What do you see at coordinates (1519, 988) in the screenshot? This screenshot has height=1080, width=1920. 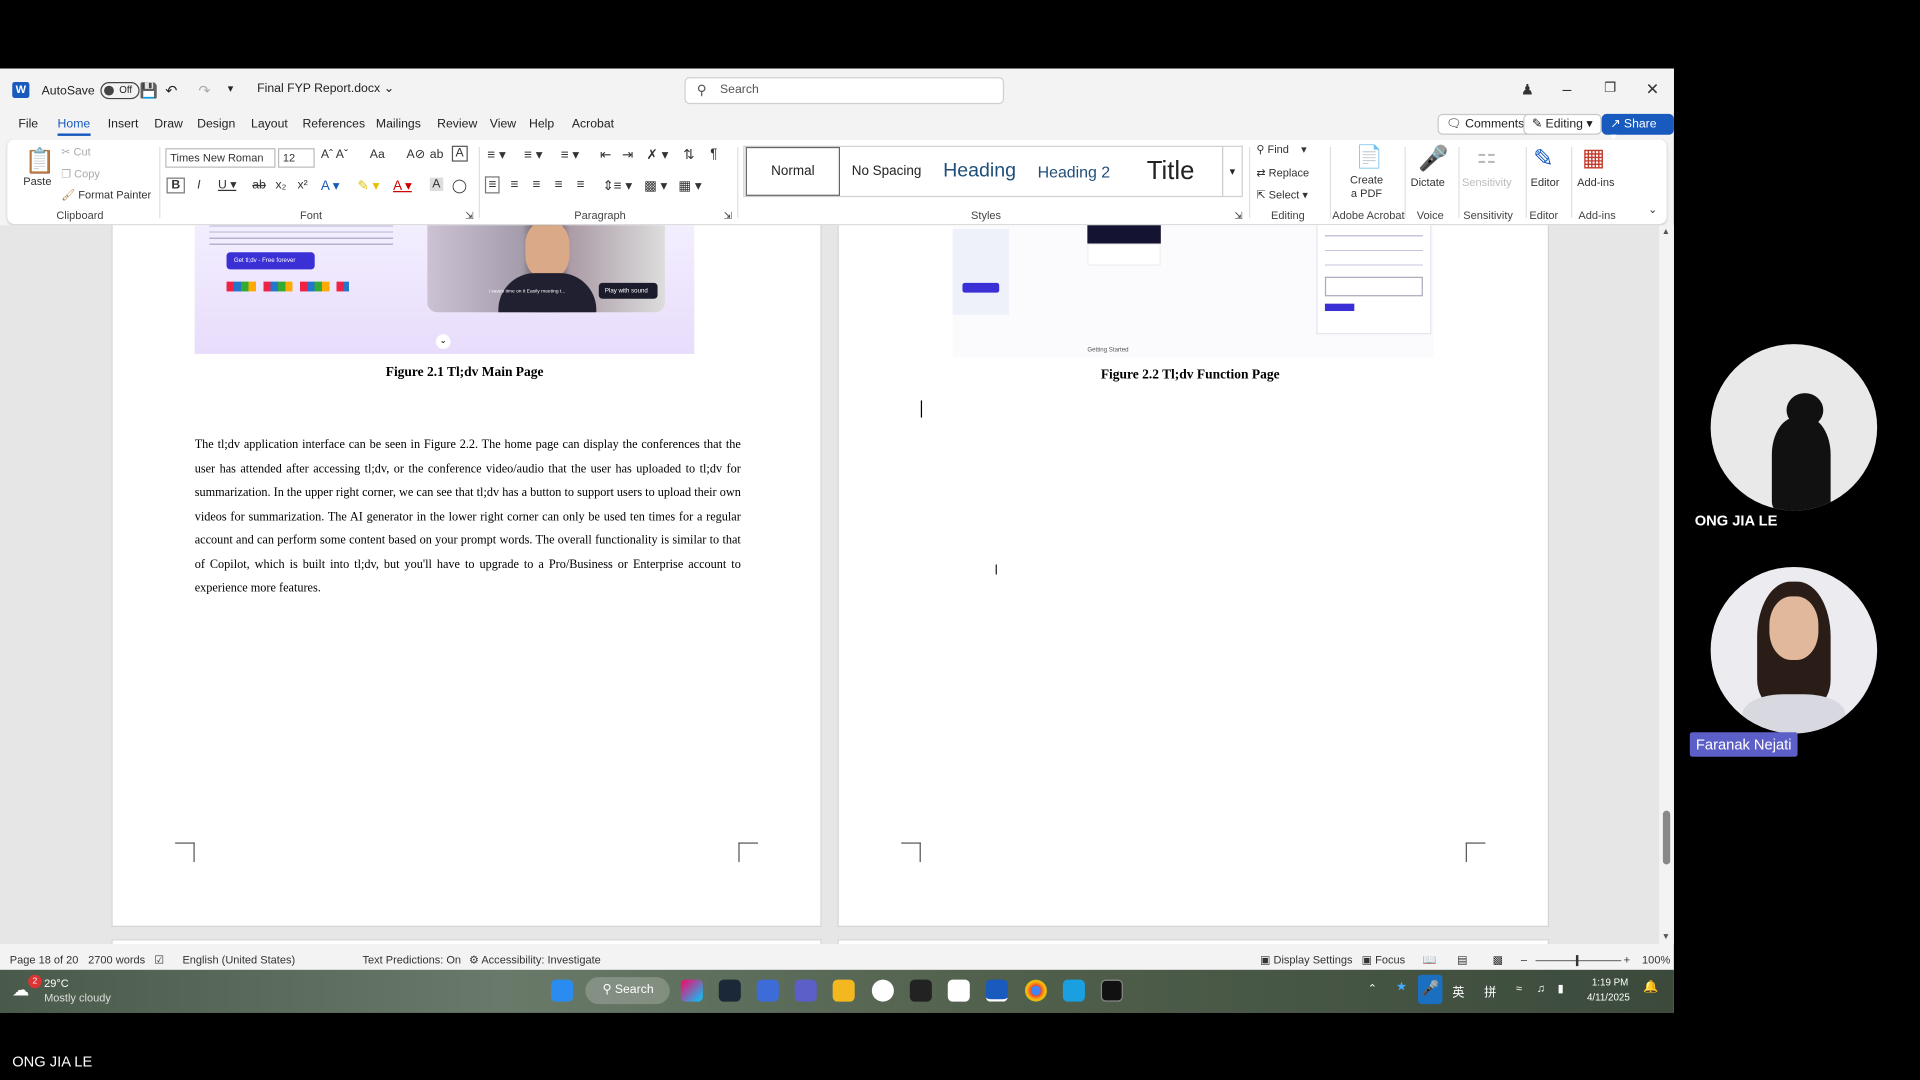 I see `wifi-icon: ≈` at bounding box center [1519, 988].